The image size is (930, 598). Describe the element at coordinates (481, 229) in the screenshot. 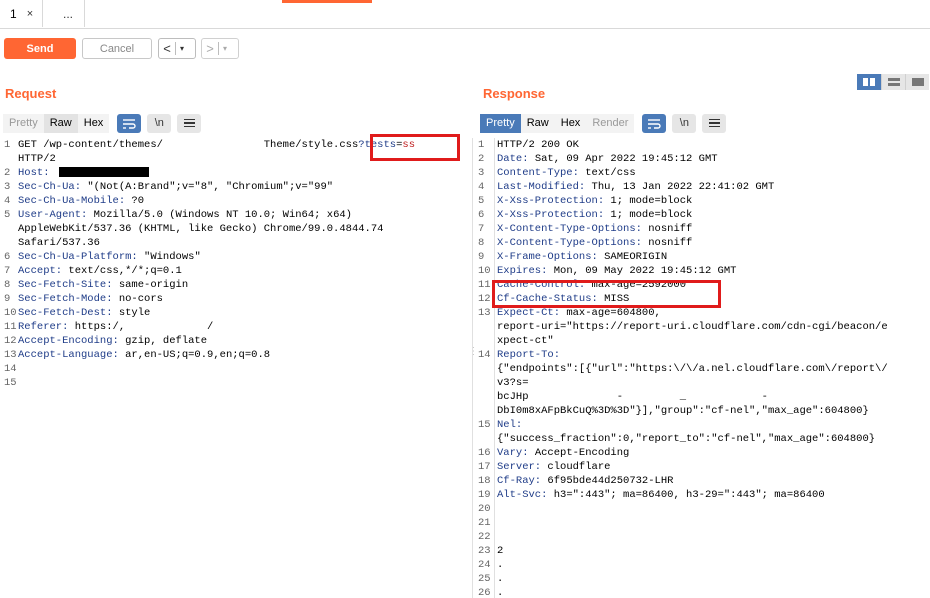

I see `line-number: 7` at that location.